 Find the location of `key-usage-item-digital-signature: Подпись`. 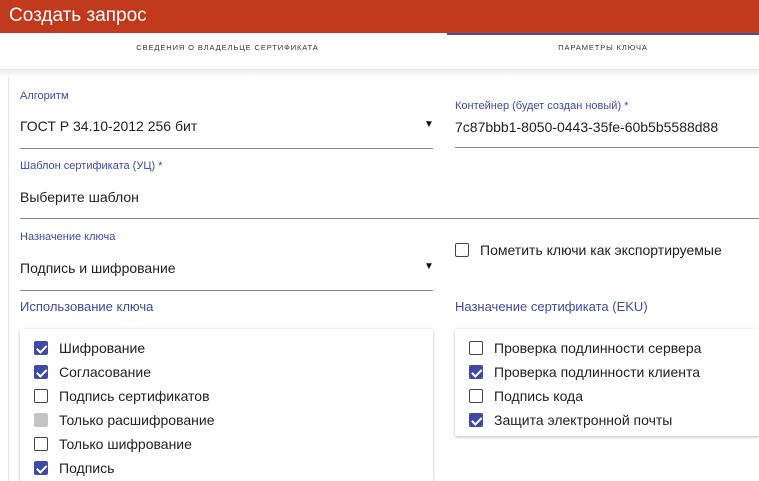

key-usage-item-digital-signature: Подпись is located at coordinates (74, 468).